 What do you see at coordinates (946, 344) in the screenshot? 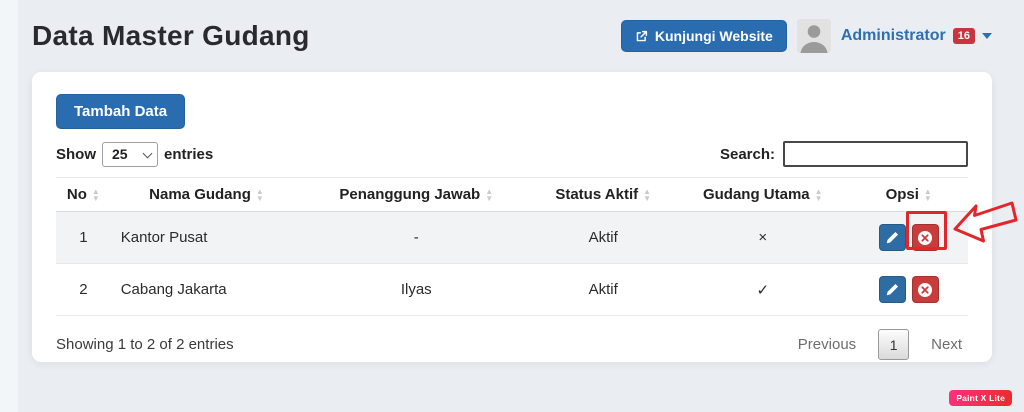
I see `next-page-button: Next` at bounding box center [946, 344].